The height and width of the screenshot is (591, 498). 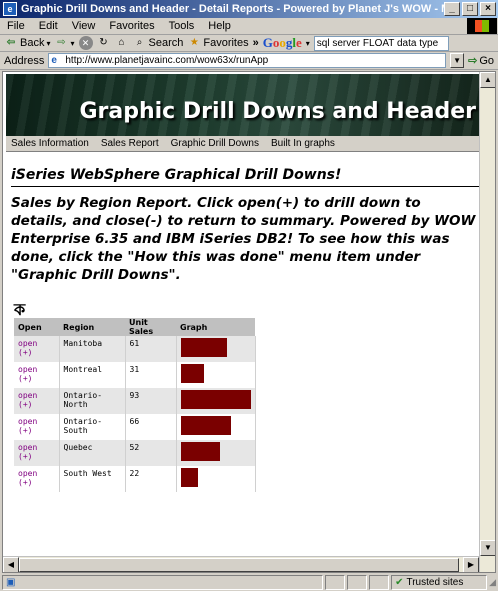 I want to click on banner-title: Graphic Drill Downs and Header, so click(x=277, y=111).